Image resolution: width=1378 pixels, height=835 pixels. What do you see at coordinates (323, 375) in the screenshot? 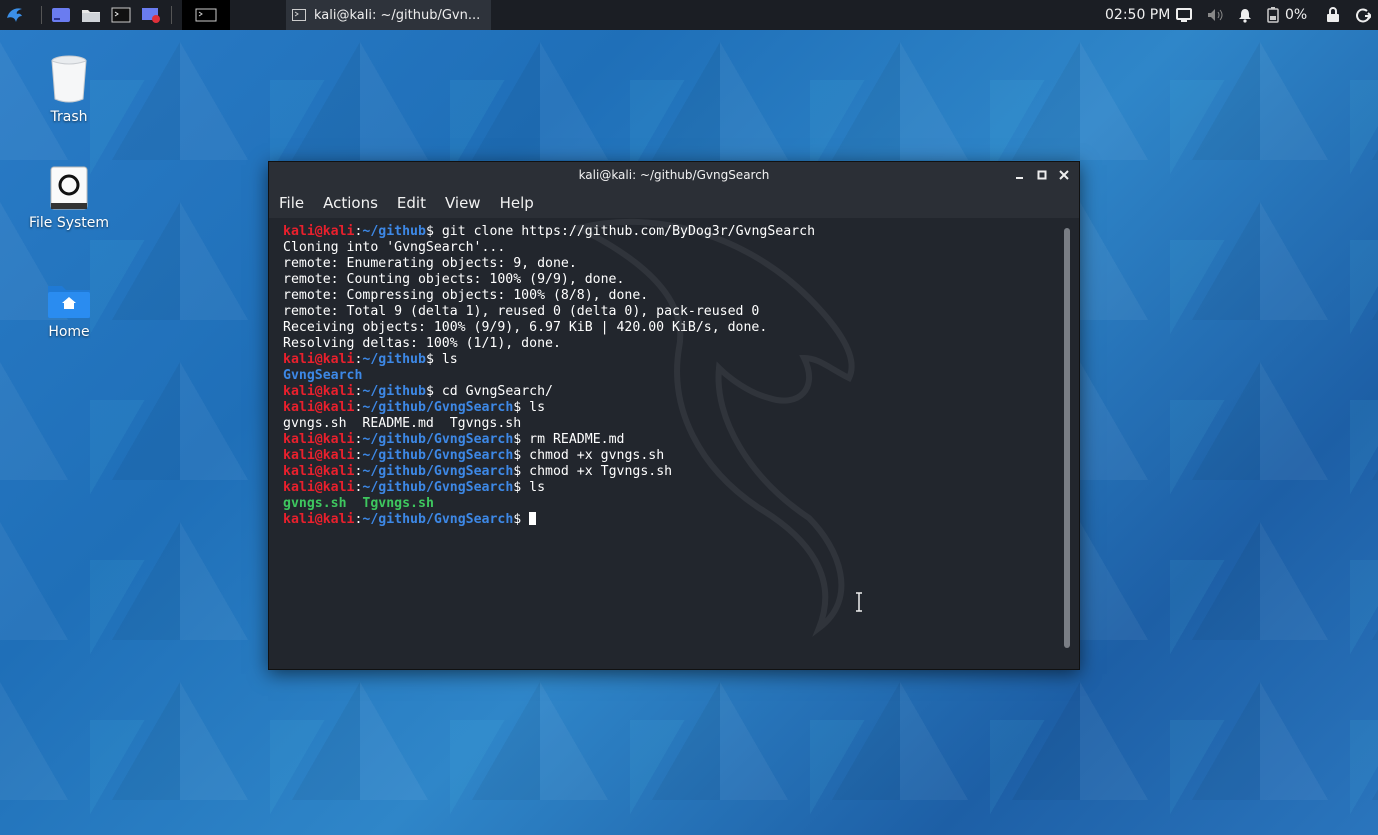
I see `directory-entry: GvngSearch` at bounding box center [323, 375].